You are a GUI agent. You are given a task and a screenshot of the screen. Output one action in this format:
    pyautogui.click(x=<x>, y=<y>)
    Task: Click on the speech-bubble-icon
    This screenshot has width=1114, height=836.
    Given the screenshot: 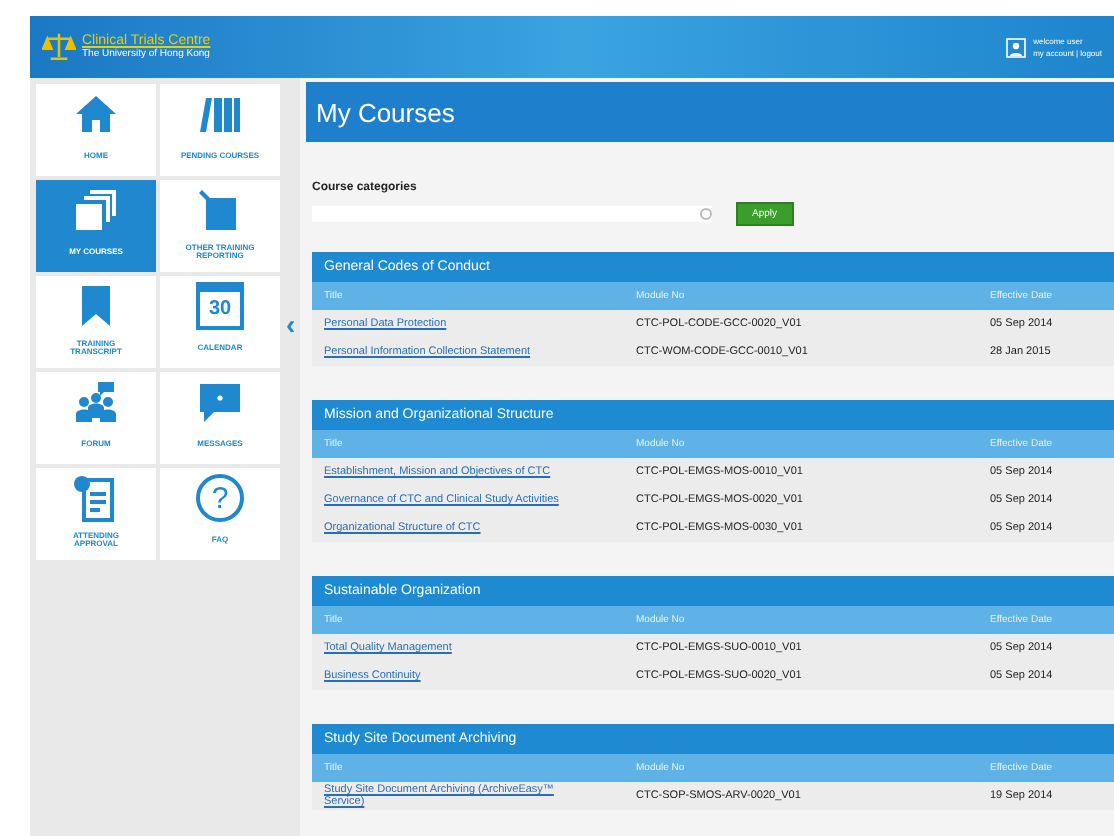 What is the action you would take?
    pyautogui.click(x=220, y=402)
    